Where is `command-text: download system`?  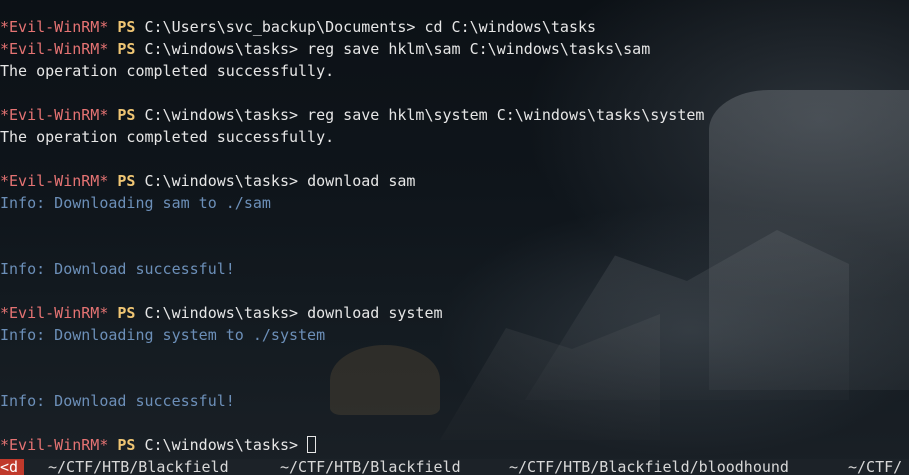 command-text: download system is located at coordinates (375, 313).